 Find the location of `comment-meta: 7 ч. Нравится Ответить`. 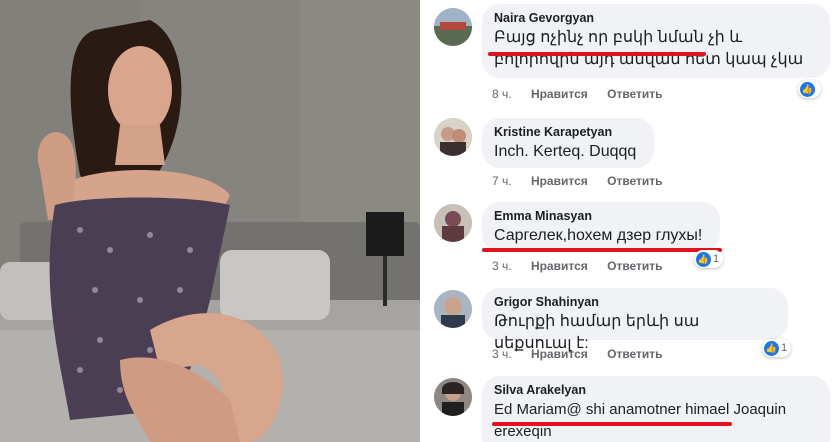

comment-meta: 7 ч. Нравится Ответить is located at coordinates (585, 181).